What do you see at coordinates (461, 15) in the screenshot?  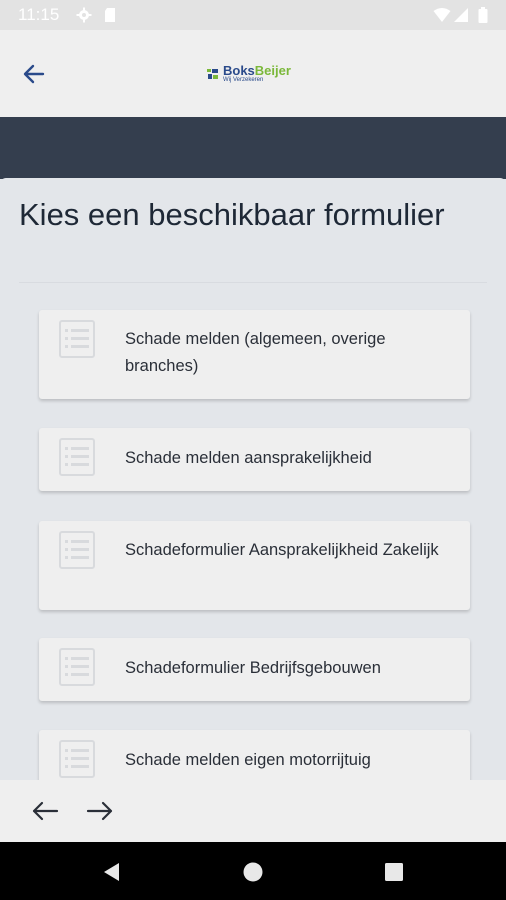 I see `signal-icon` at bounding box center [461, 15].